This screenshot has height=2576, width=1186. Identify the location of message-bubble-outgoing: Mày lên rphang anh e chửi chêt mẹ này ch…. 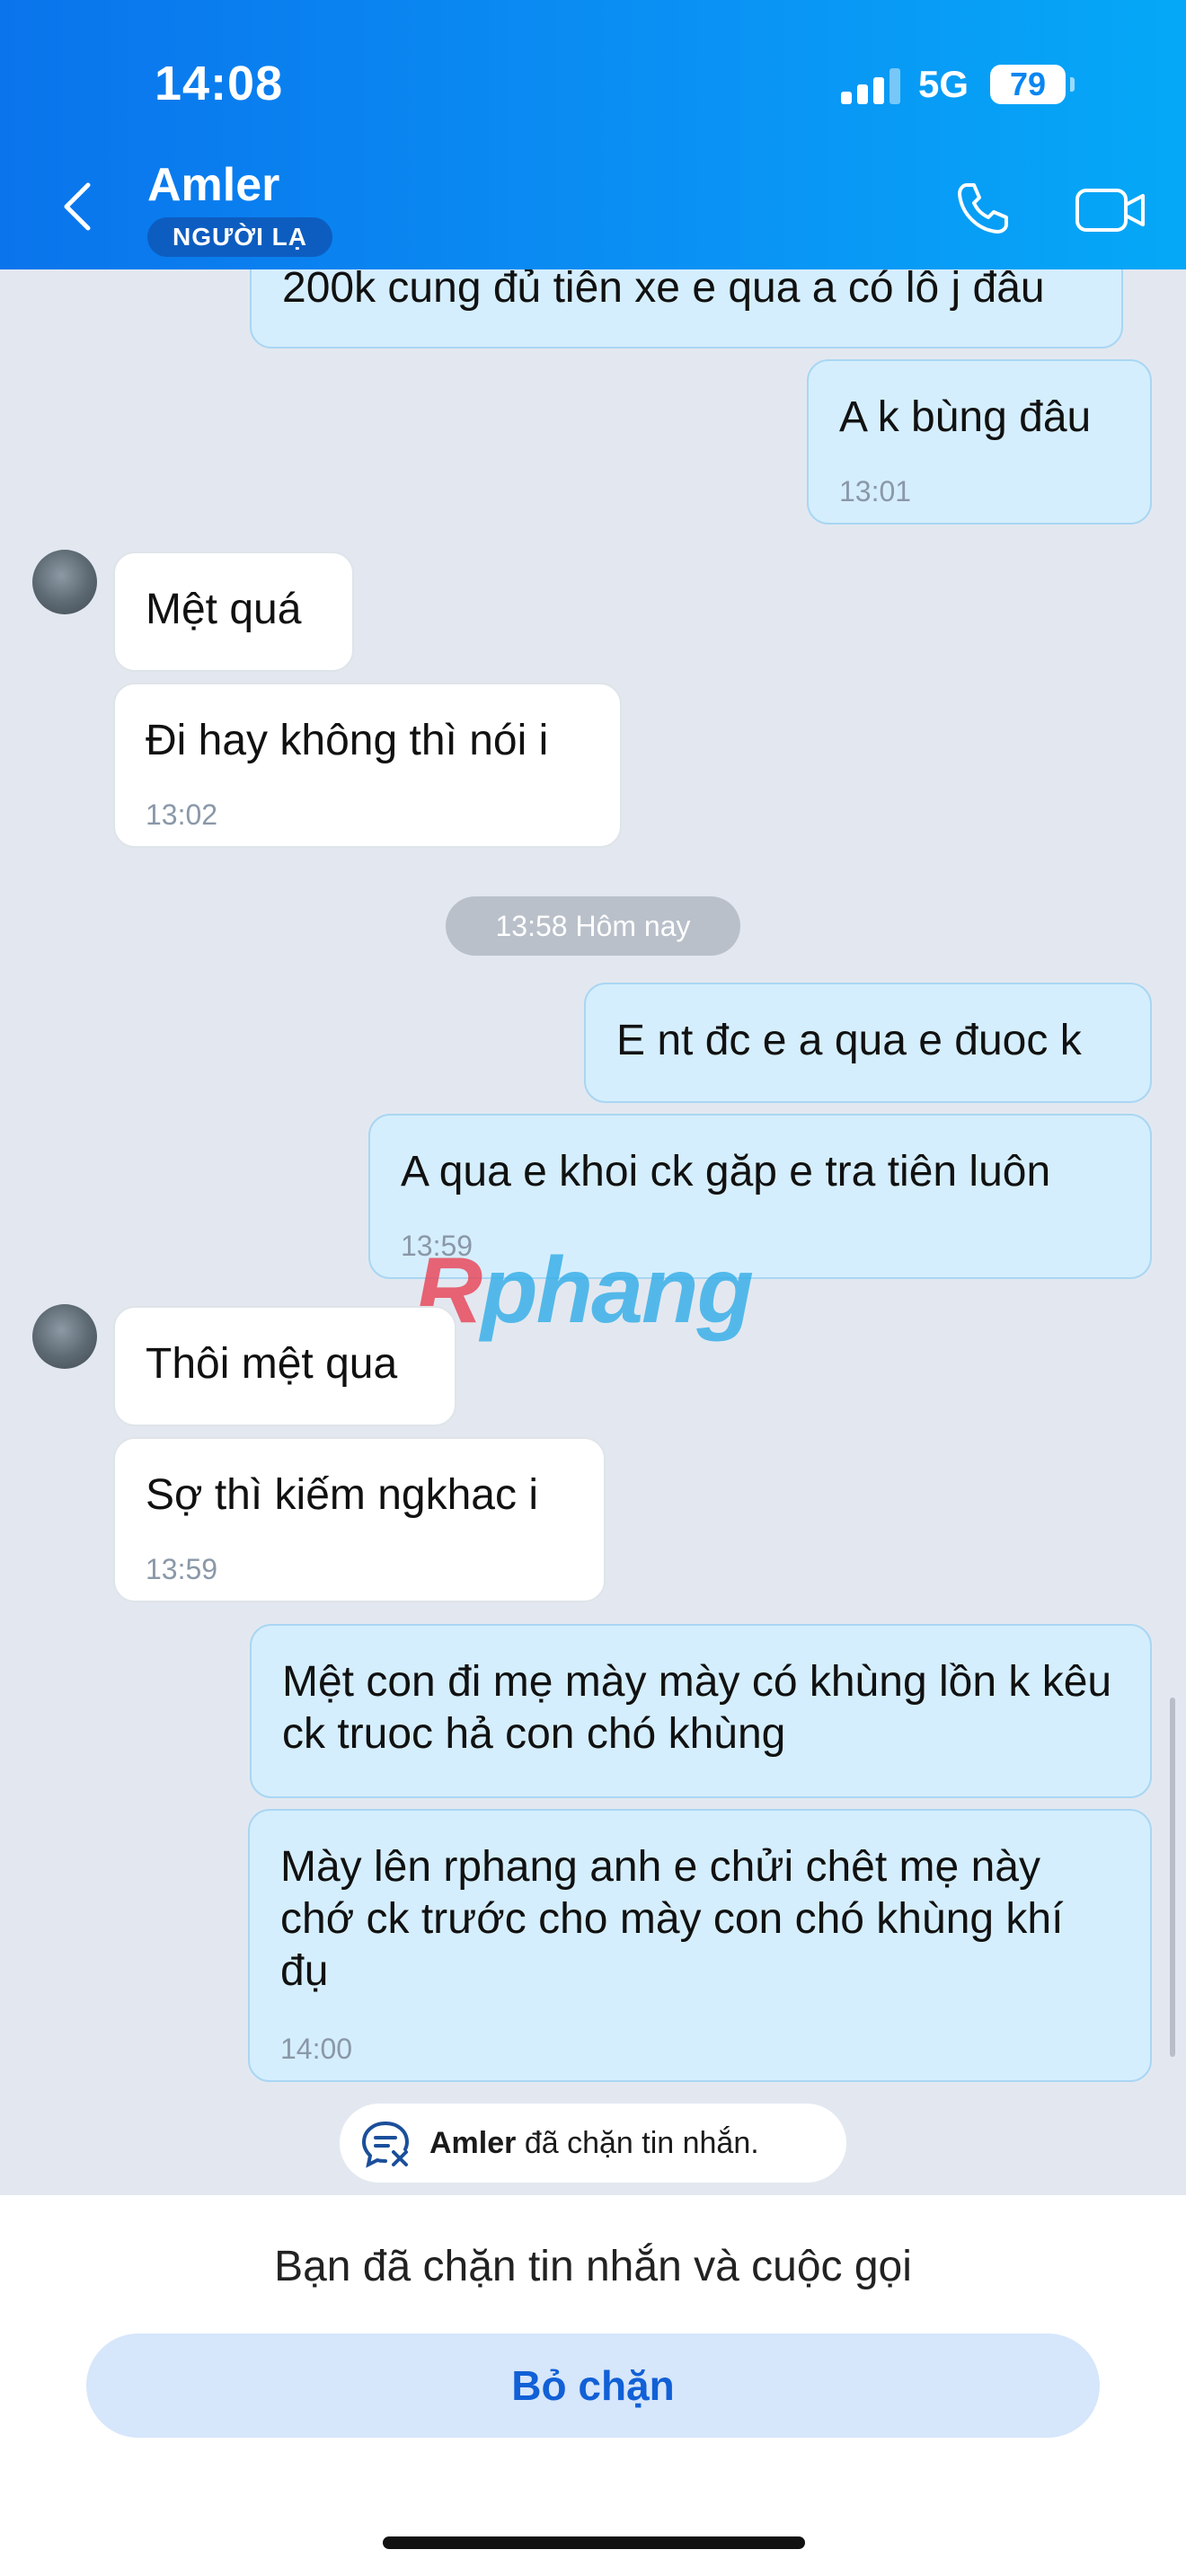
(700, 1946).